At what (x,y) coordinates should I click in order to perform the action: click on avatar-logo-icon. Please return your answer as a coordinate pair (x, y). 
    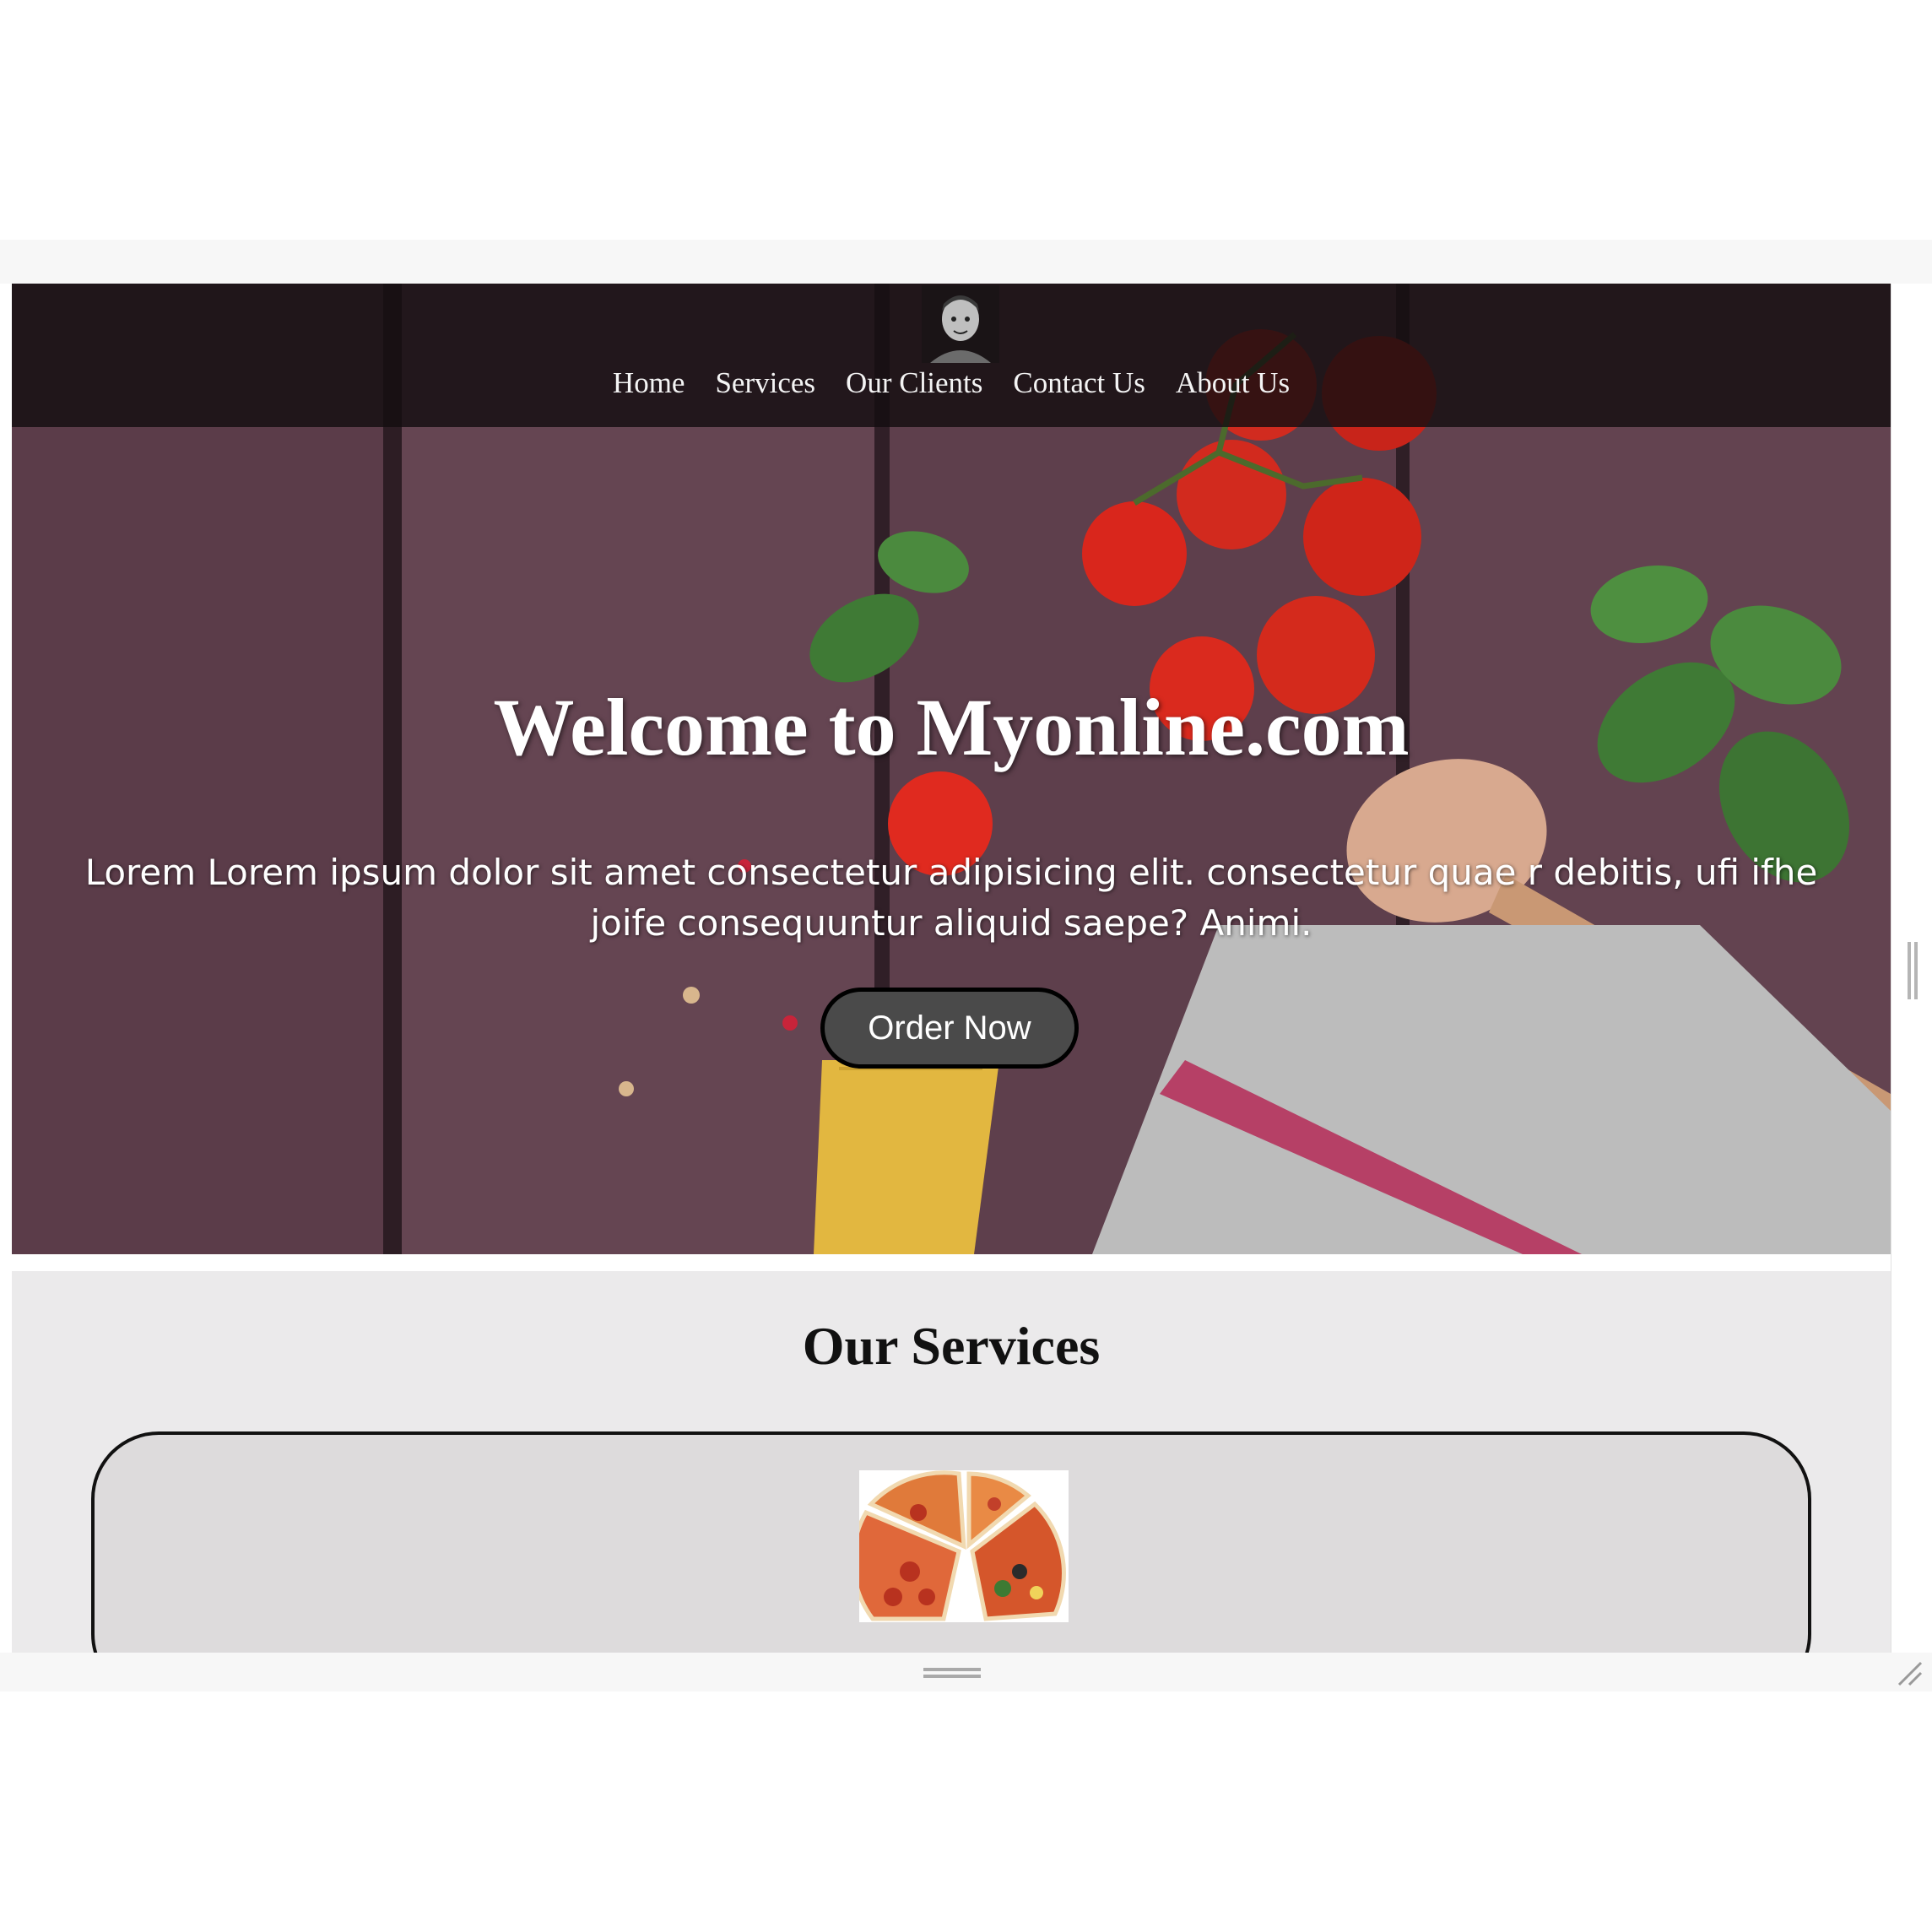
    Looking at the image, I should click on (960, 324).